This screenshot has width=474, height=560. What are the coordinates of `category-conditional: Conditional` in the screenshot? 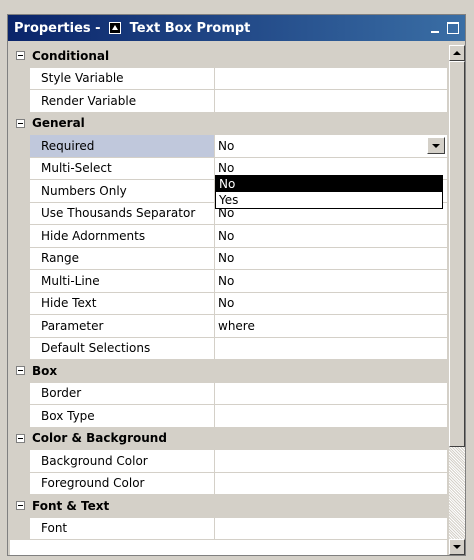 It's located at (228, 56).